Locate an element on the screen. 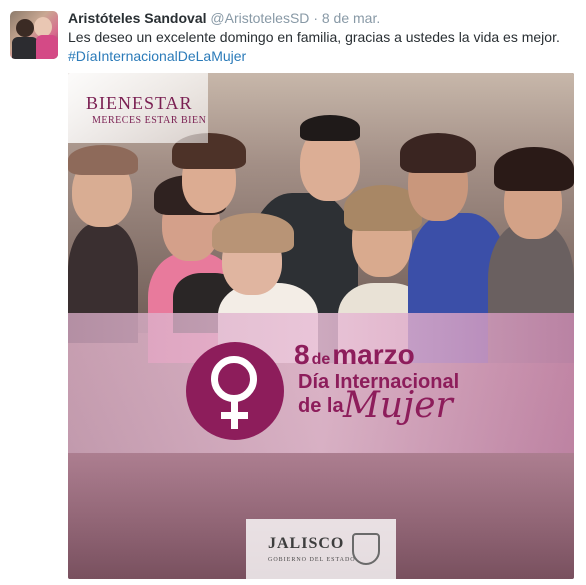 This screenshot has height=585, width=586. banner-date: 8 demarzo is located at coordinates (354, 355).